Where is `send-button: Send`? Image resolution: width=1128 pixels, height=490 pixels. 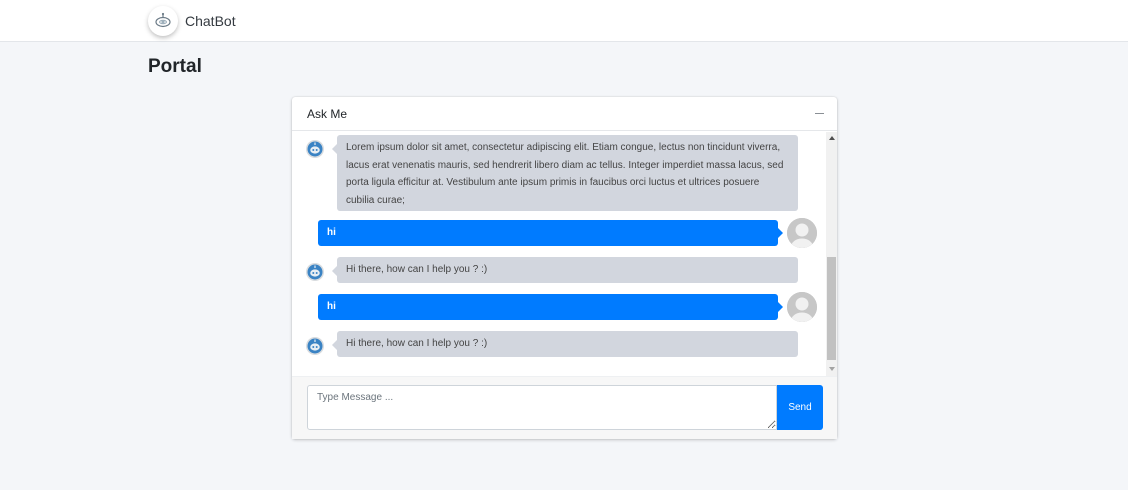 send-button: Send is located at coordinates (800, 407).